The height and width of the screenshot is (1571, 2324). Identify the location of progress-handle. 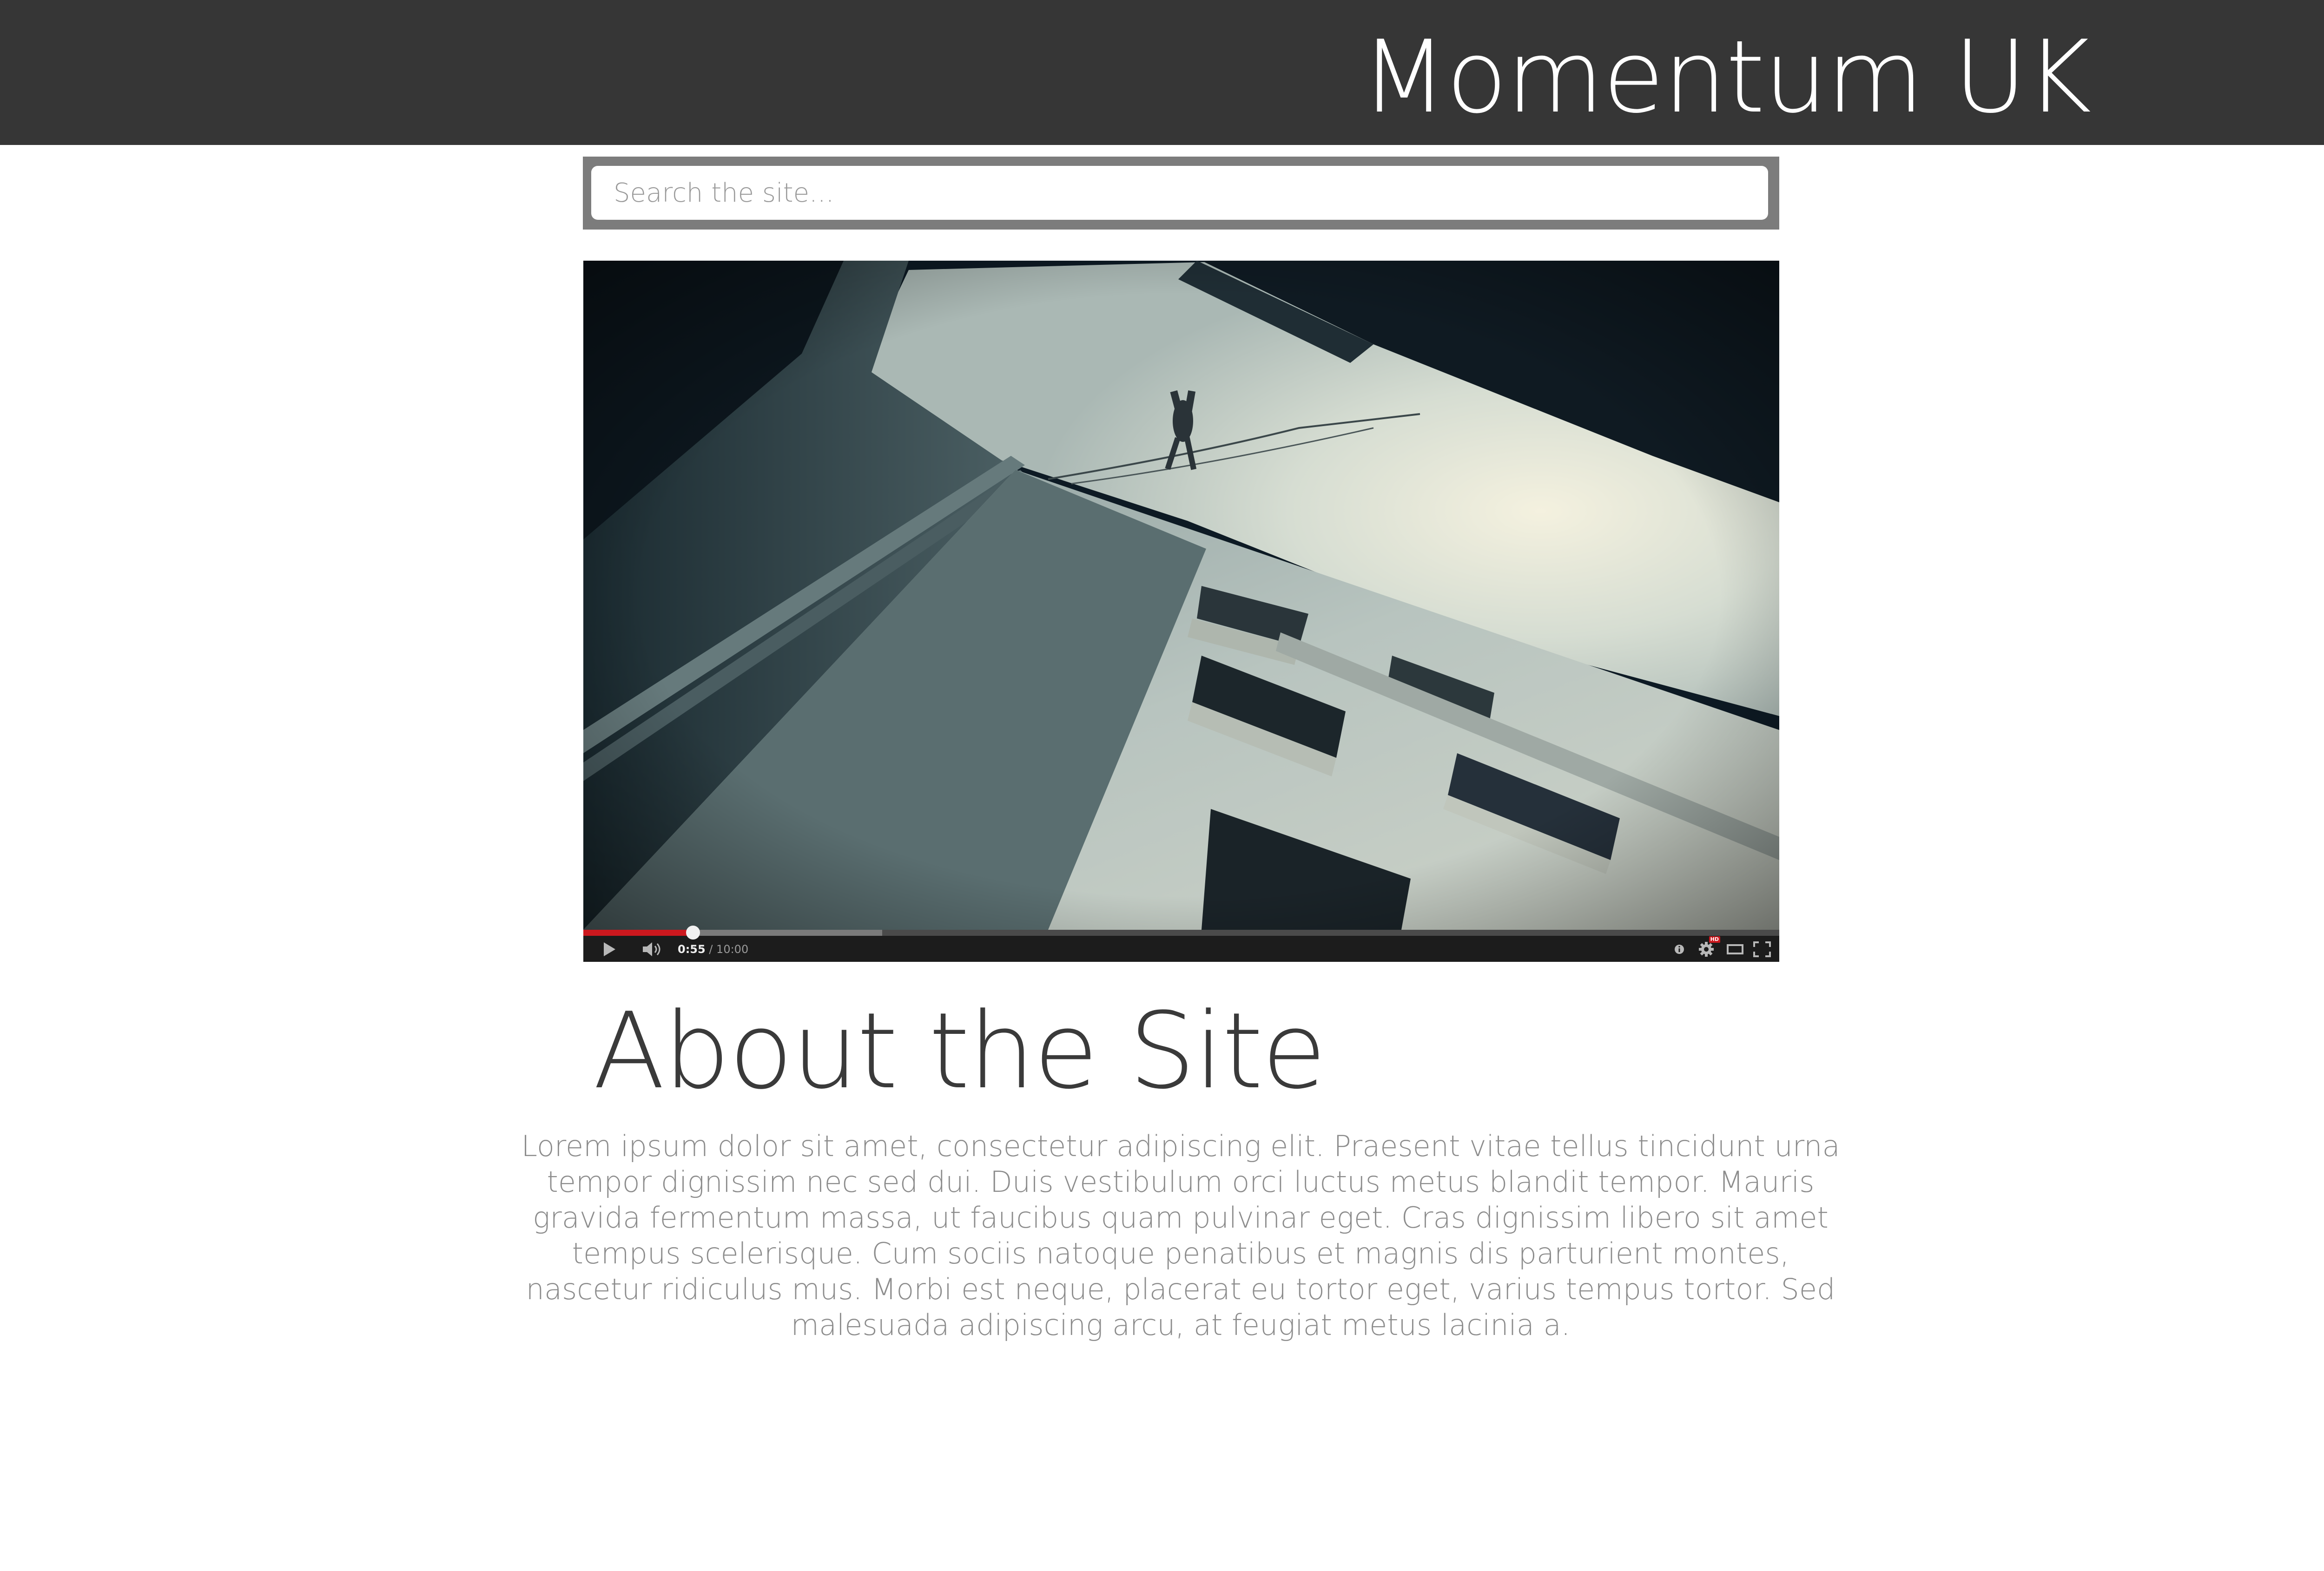
(693, 933).